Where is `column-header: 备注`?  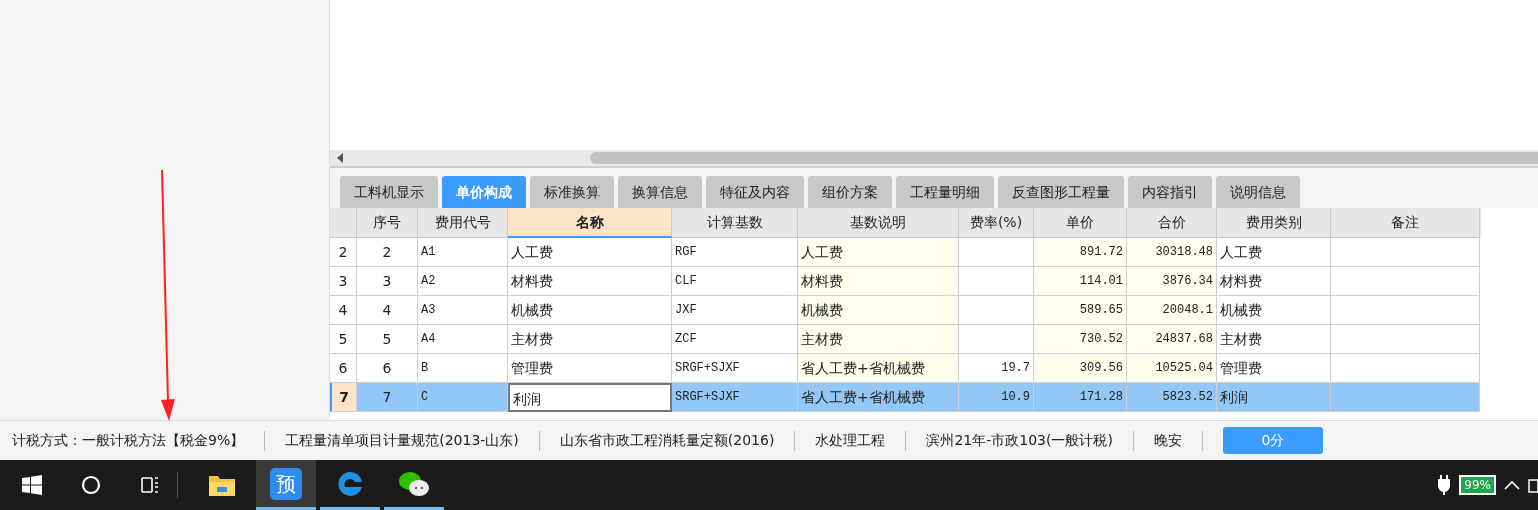 column-header: 备注 is located at coordinates (1405, 223).